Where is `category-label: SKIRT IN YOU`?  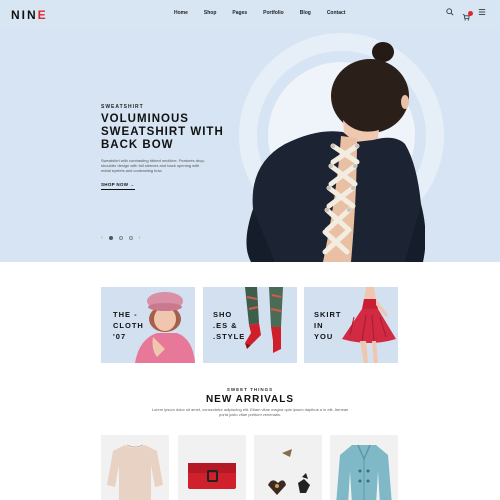 category-label: SKIRT IN YOU is located at coordinates (328, 325).